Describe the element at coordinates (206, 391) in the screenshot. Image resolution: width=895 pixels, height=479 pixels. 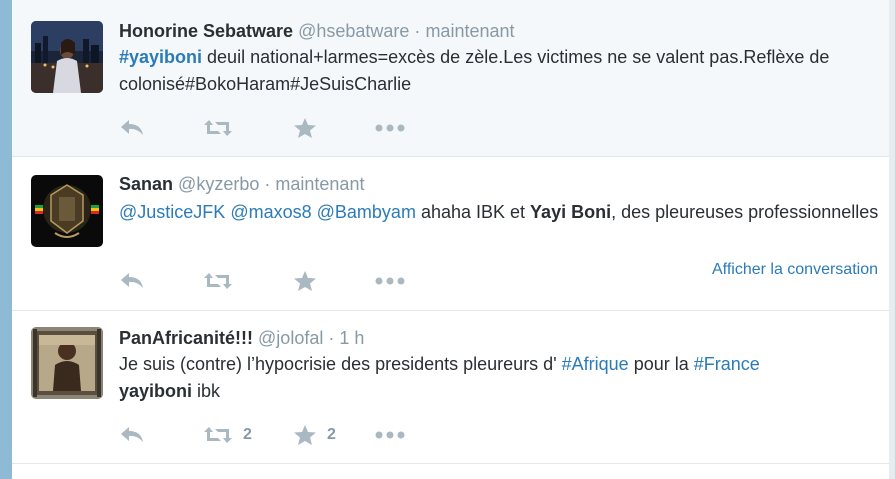
I see `tweet-text-body: ibk` at that location.